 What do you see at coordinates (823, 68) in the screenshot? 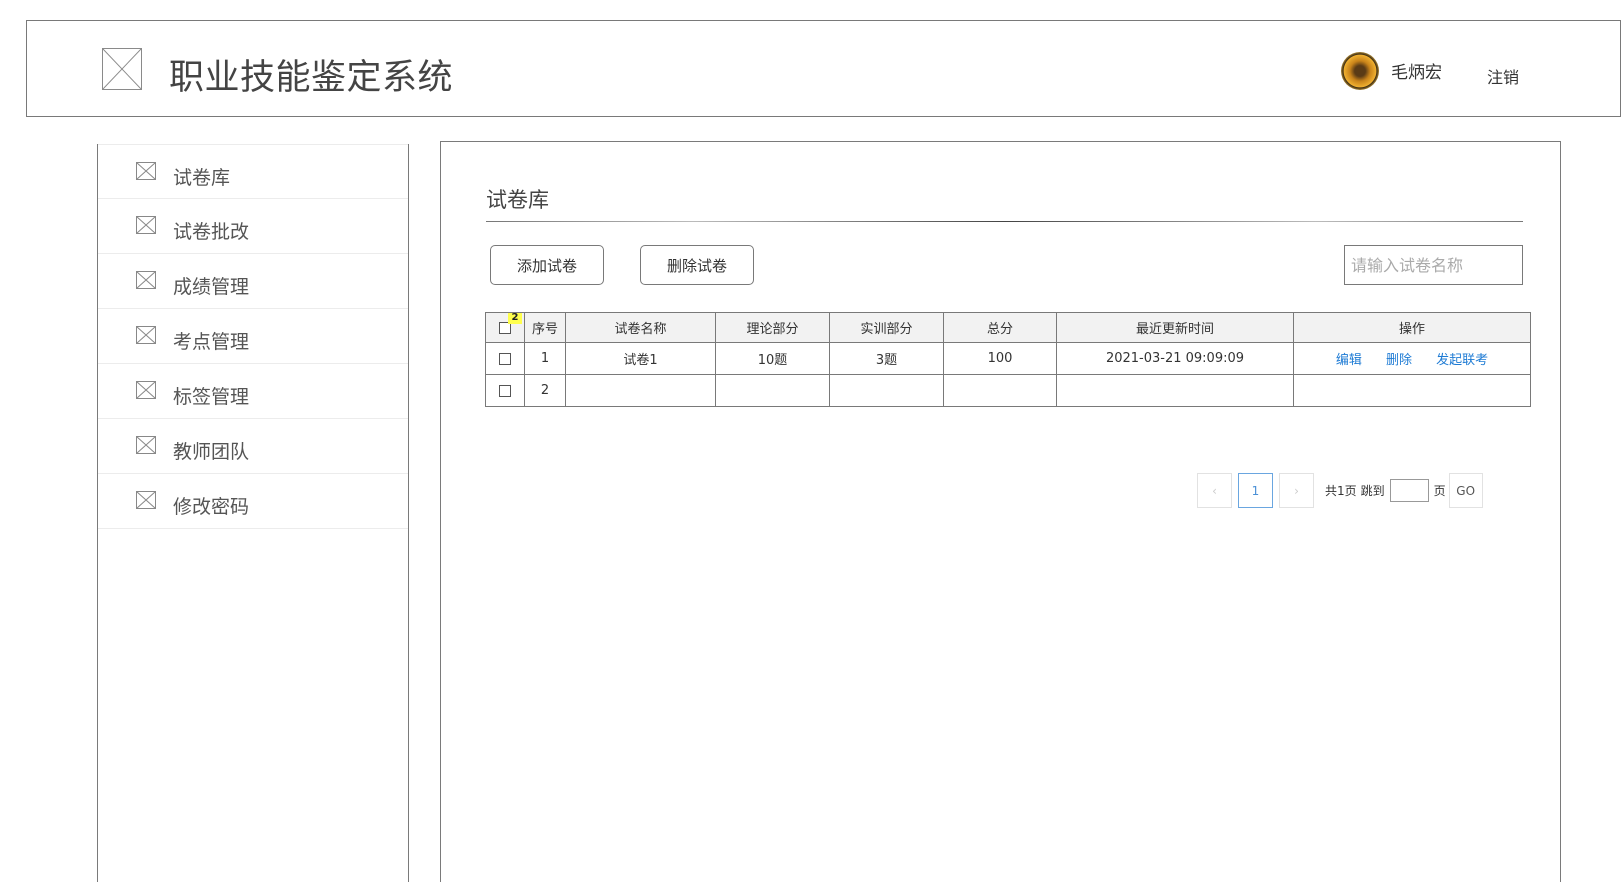
I see `top-header: 职业技能鉴定系统 毛炳宏 注销` at bounding box center [823, 68].